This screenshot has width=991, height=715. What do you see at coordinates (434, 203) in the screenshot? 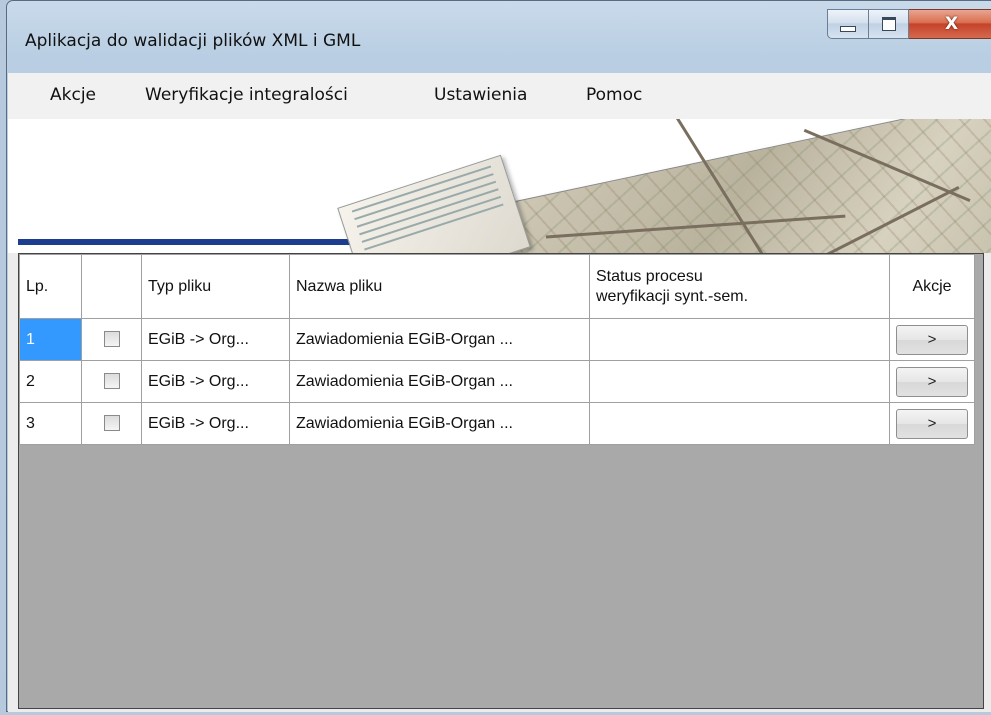
I see `document-sheet-image` at bounding box center [434, 203].